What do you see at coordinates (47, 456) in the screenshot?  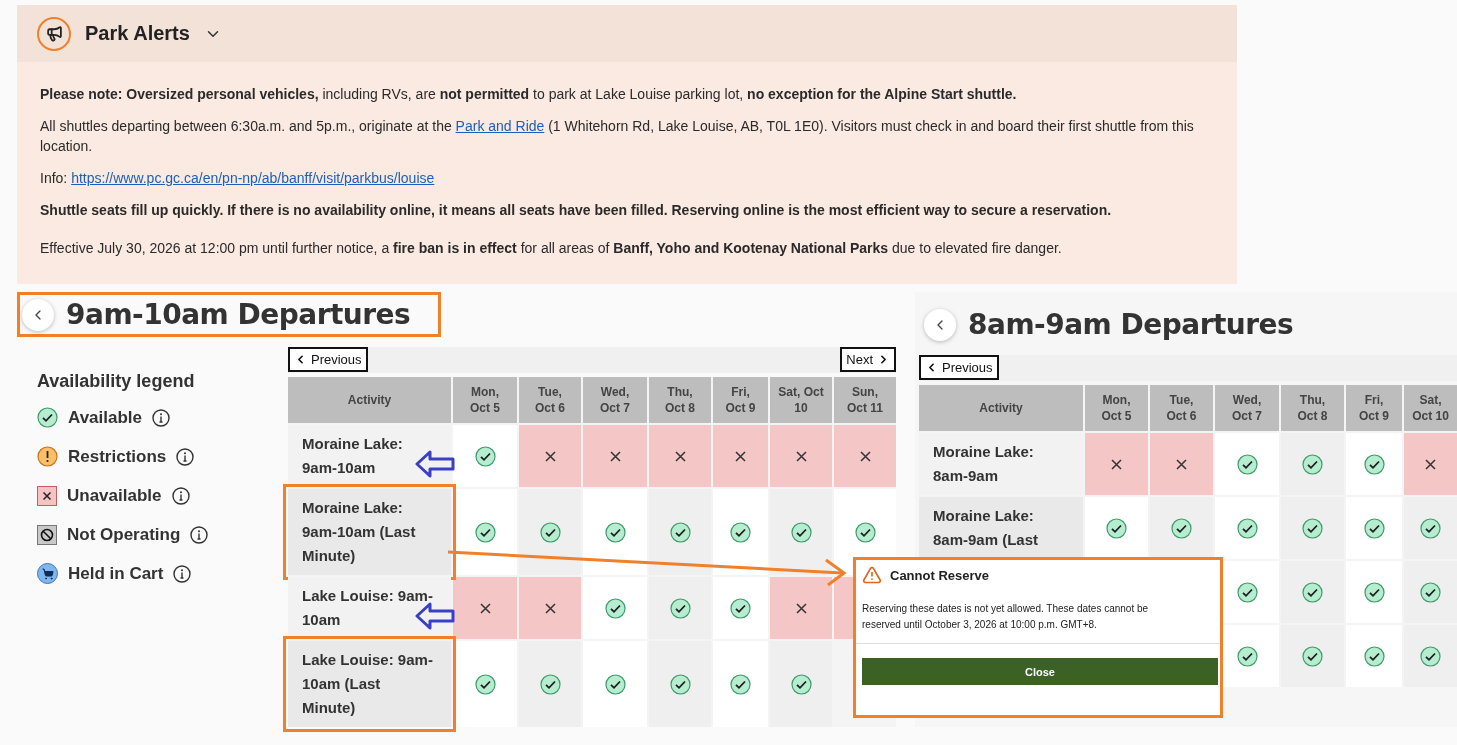 I see `exclamation-icon` at bounding box center [47, 456].